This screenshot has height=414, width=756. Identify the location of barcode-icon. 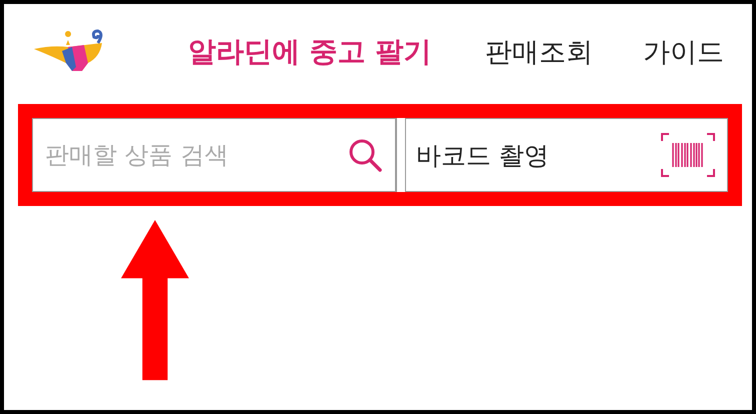
(688, 155).